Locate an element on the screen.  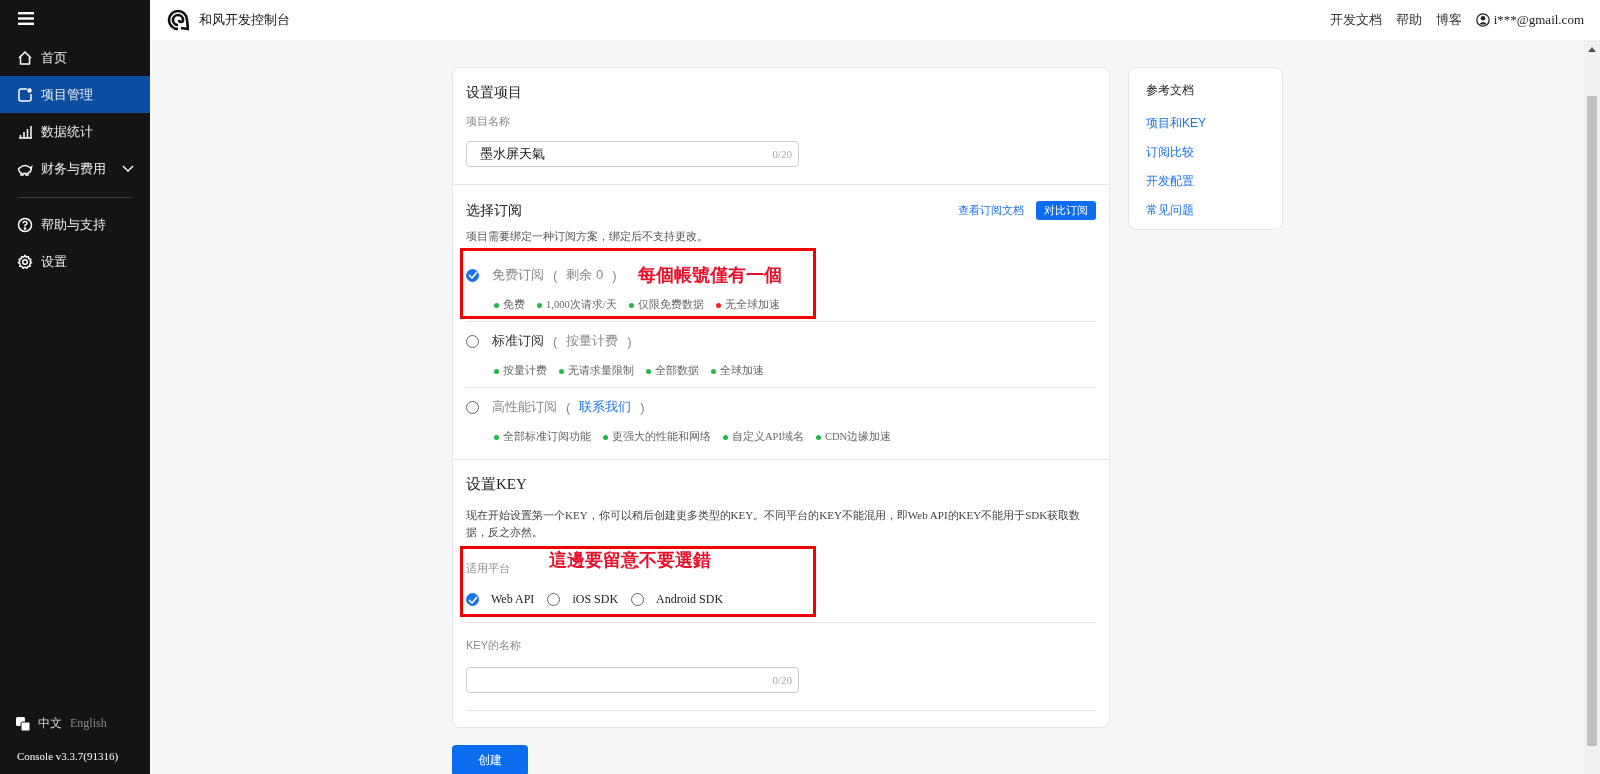
create-button: 创建 is located at coordinates (490, 759).